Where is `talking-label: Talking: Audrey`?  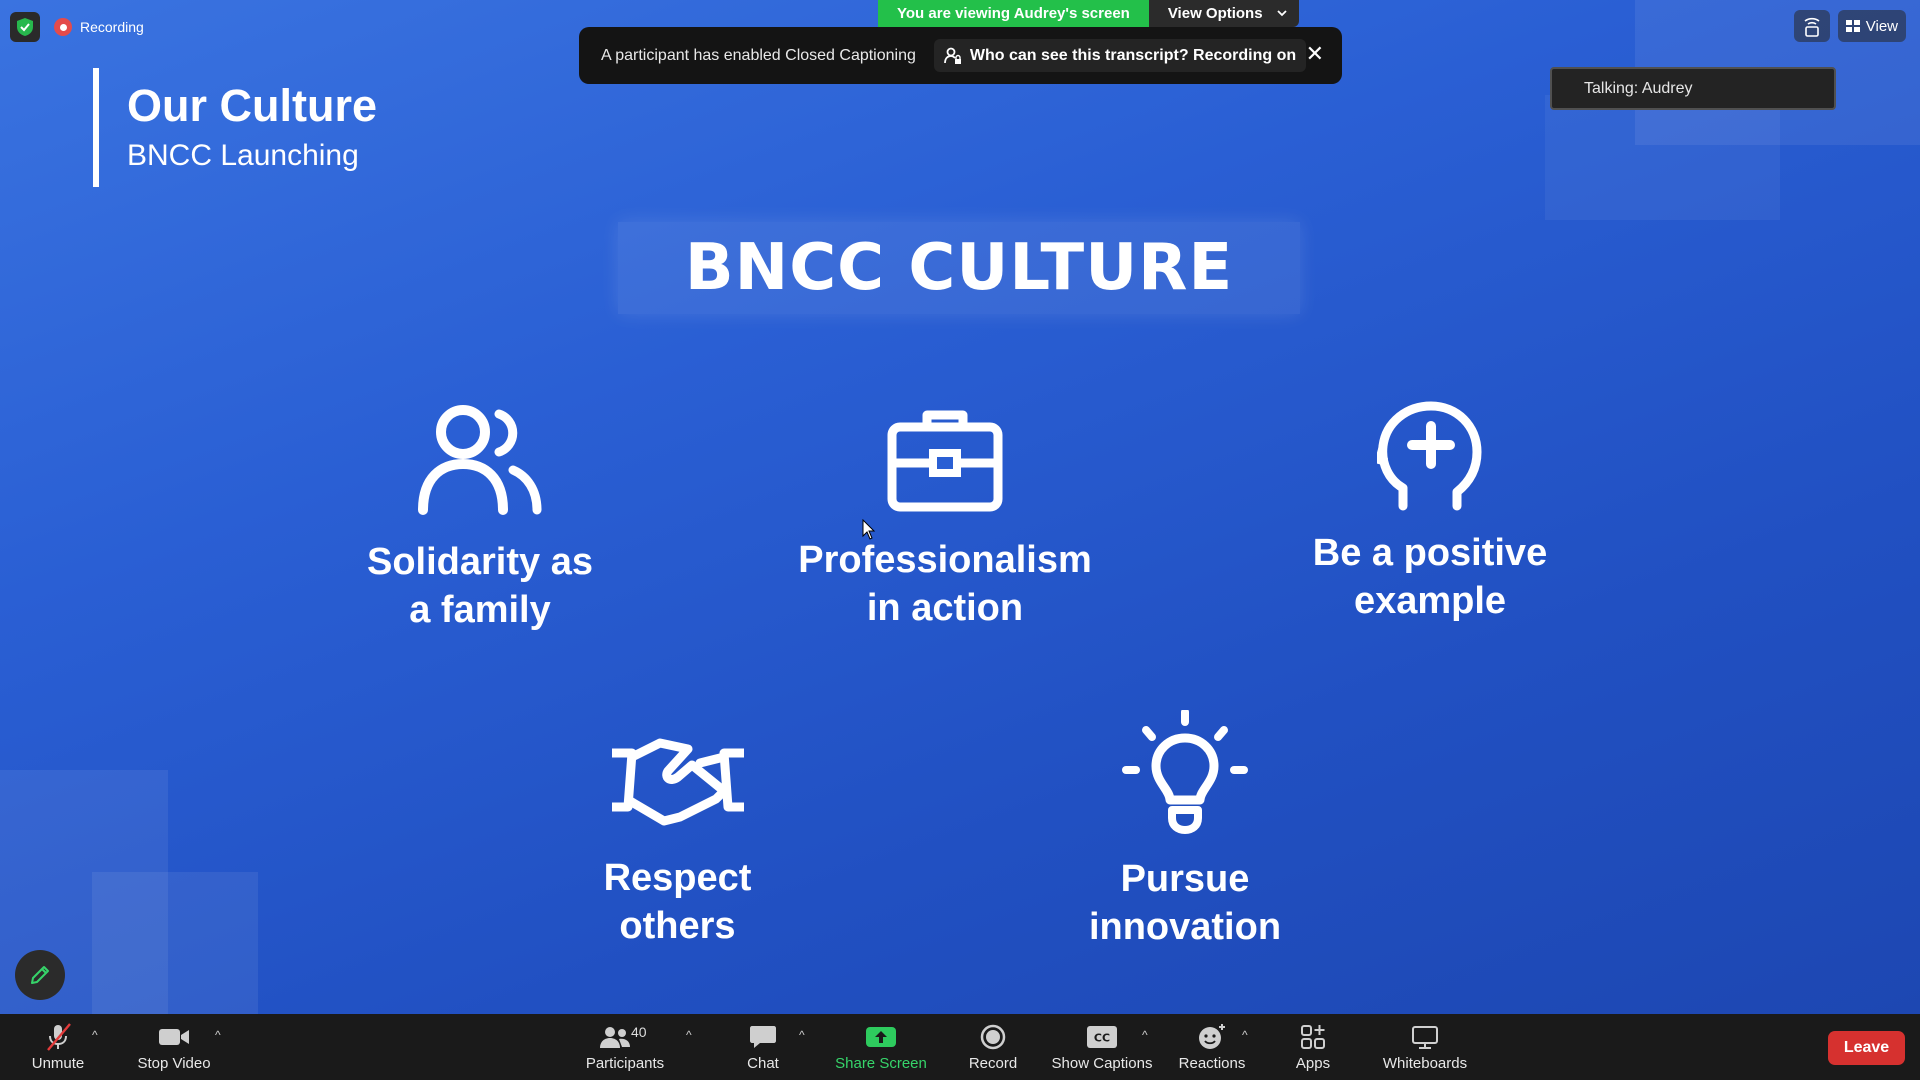 talking-label: Talking: Audrey is located at coordinates (1638, 88).